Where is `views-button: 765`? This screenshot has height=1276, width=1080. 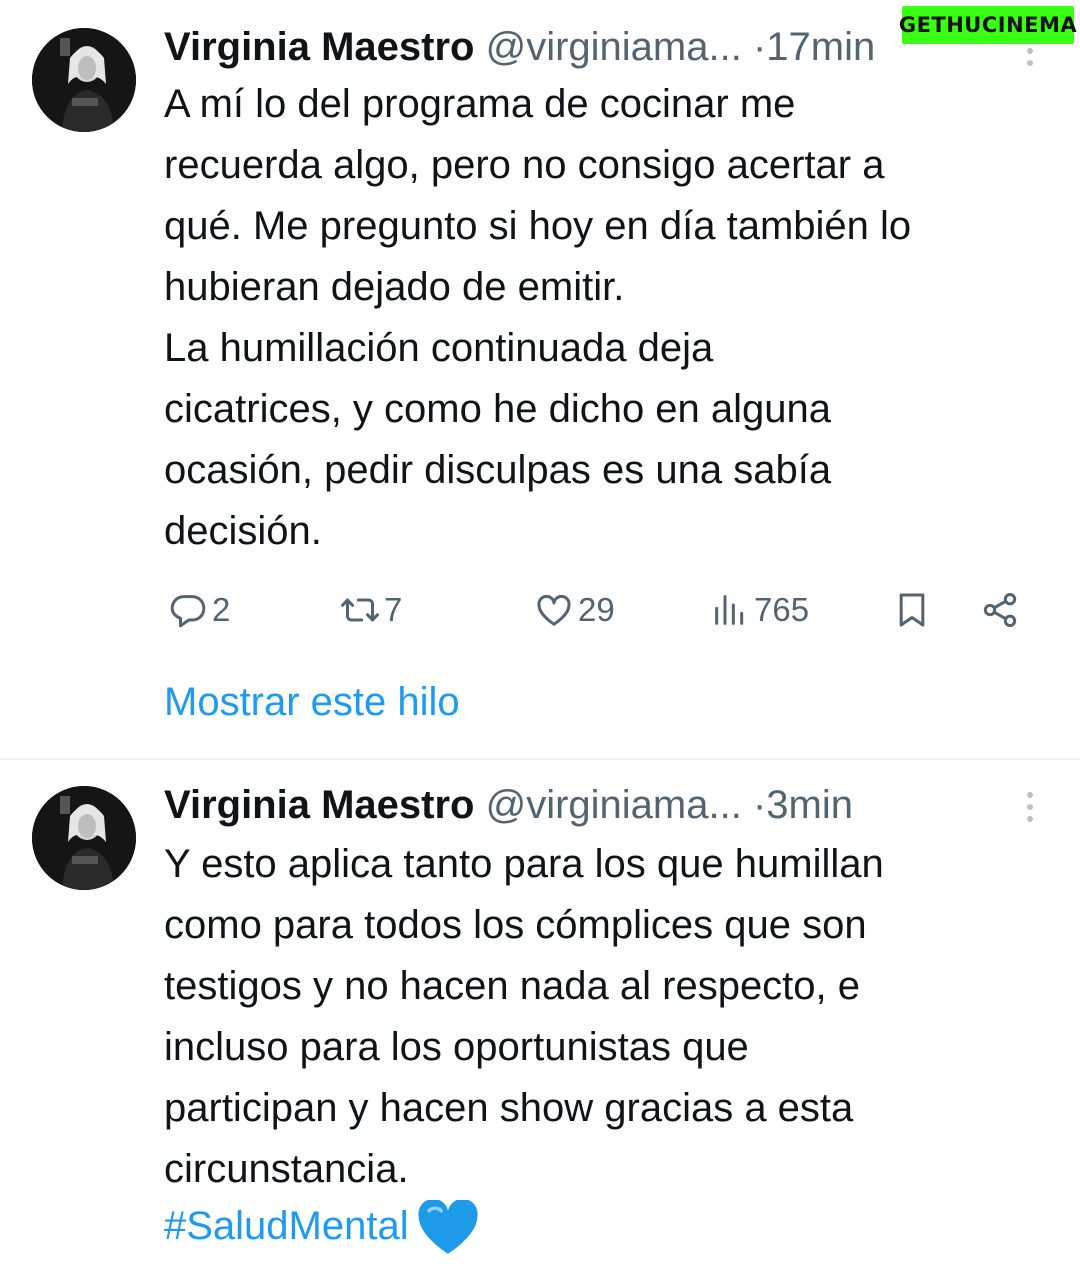
views-button: 765 is located at coordinates (759, 610).